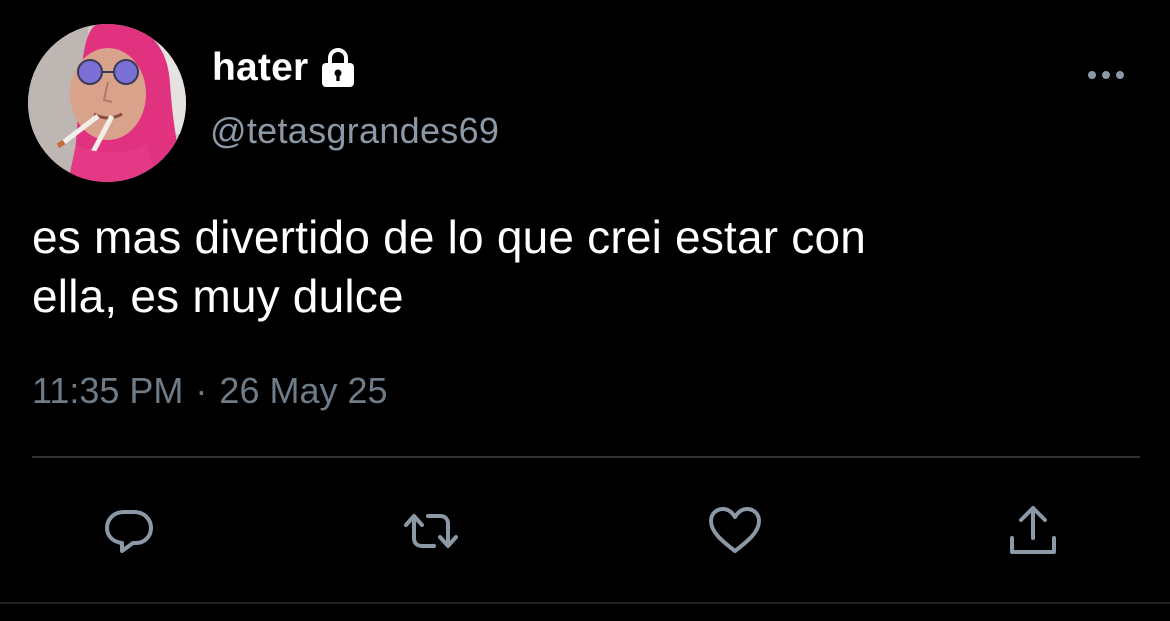 The height and width of the screenshot is (621, 1170). I want to click on avatar-image, so click(107, 103).